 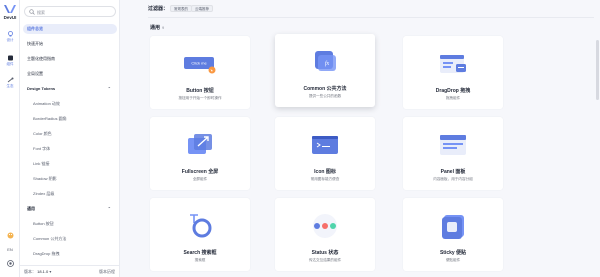 I want to click on card-panel: Panel 面板 内容面板，用于内容分组, so click(x=453, y=153).